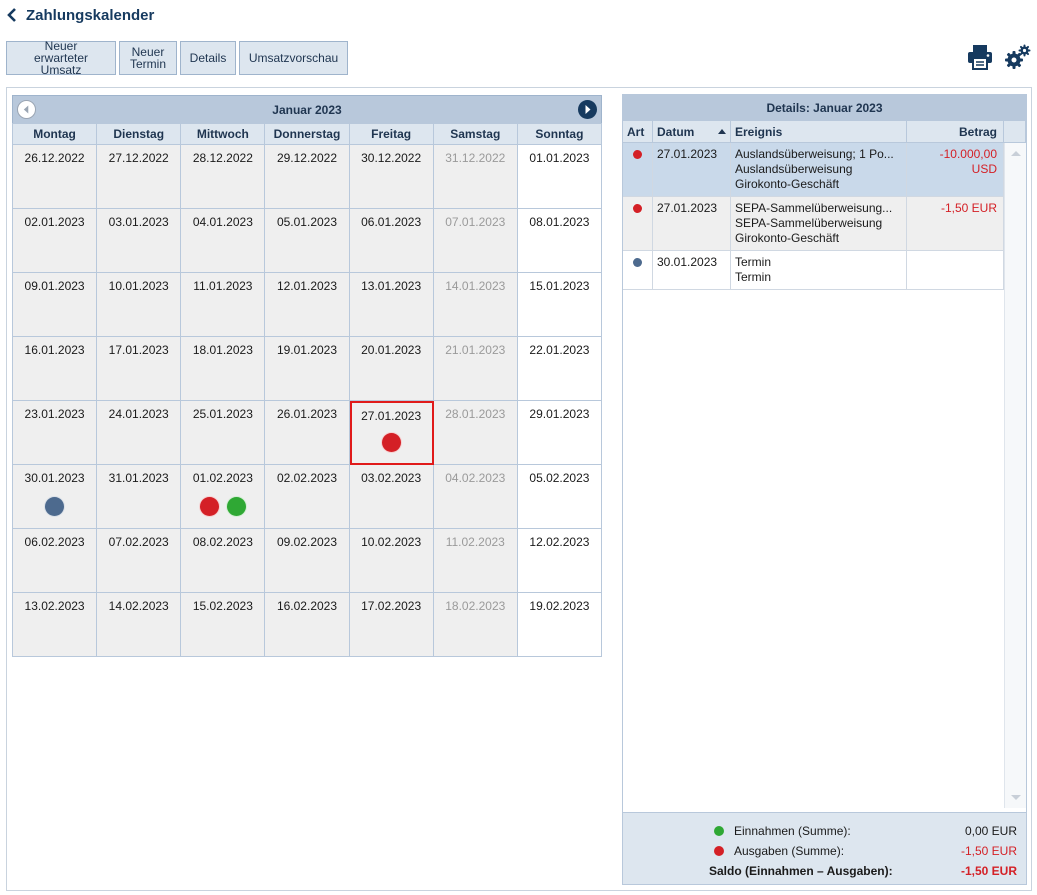 The height and width of the screenshot is (895, 1037). I want to click on calendar-day: 05.01.2023, so click(307, 241).